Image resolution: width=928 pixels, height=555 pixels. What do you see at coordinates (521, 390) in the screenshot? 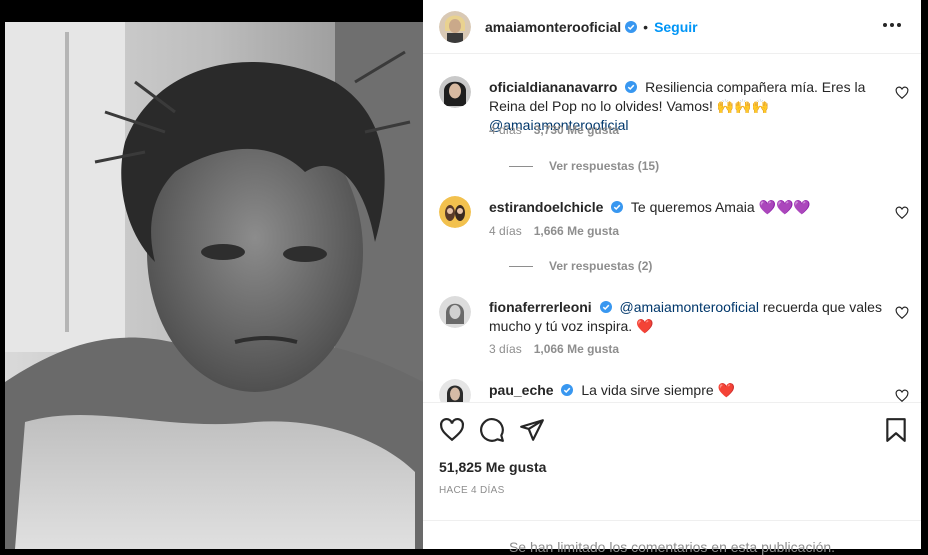
I see `comment-username: pau_eche` at bounding box center [521, 390].